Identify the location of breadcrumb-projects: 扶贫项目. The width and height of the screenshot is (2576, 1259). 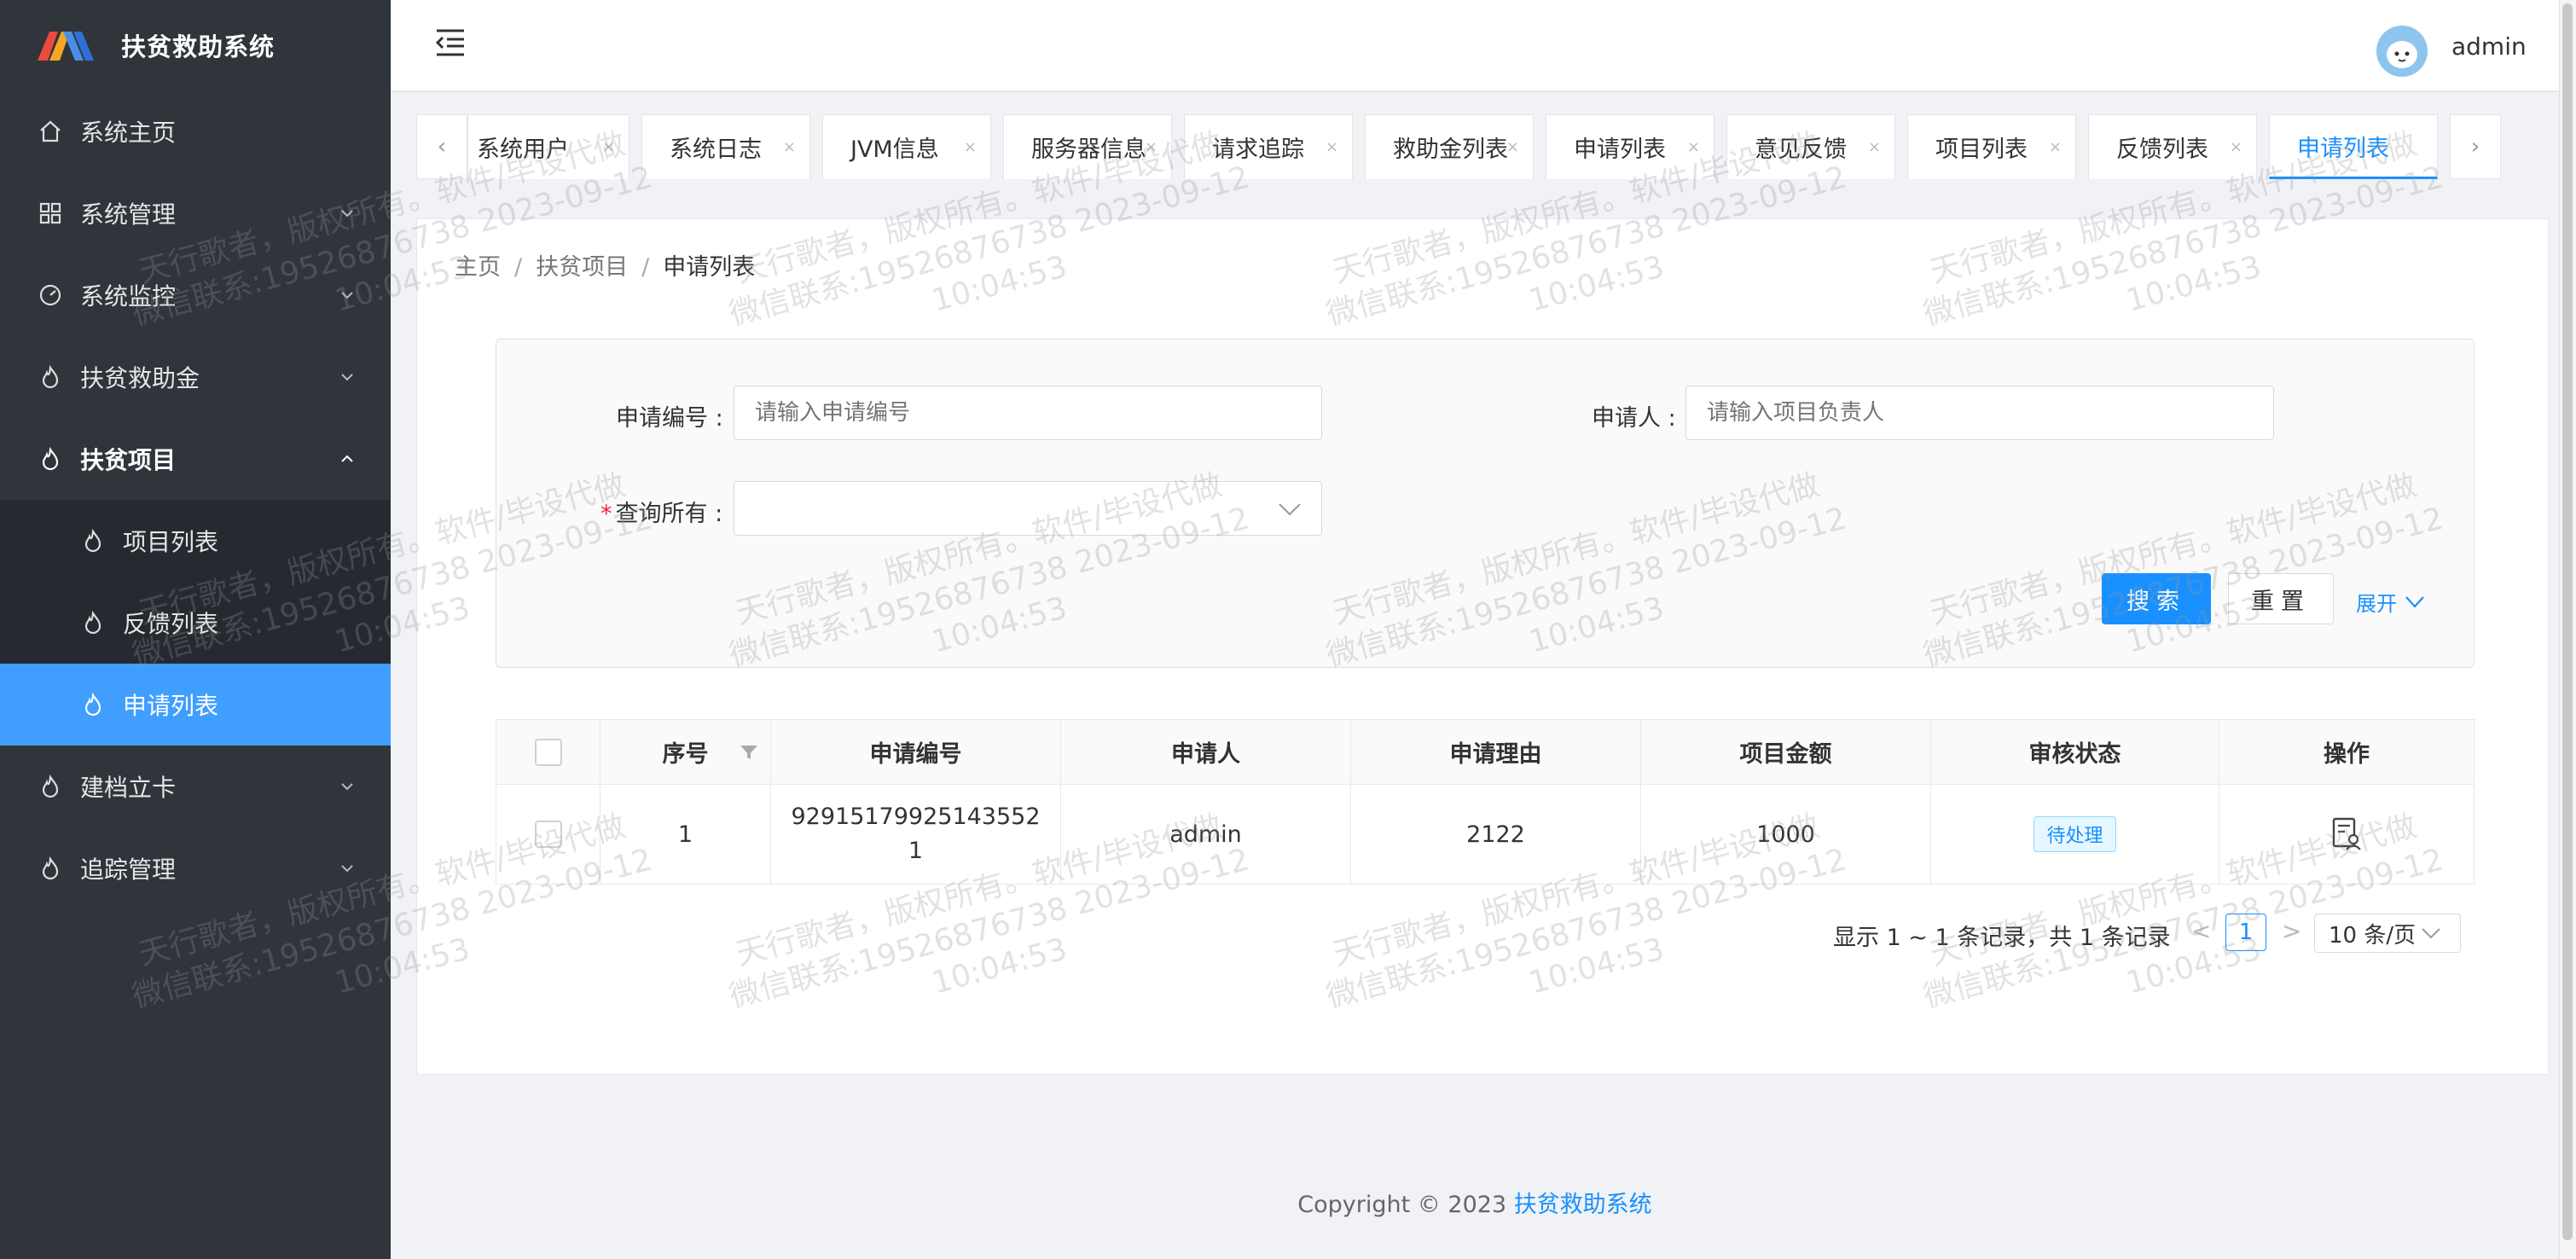
(582, 267).